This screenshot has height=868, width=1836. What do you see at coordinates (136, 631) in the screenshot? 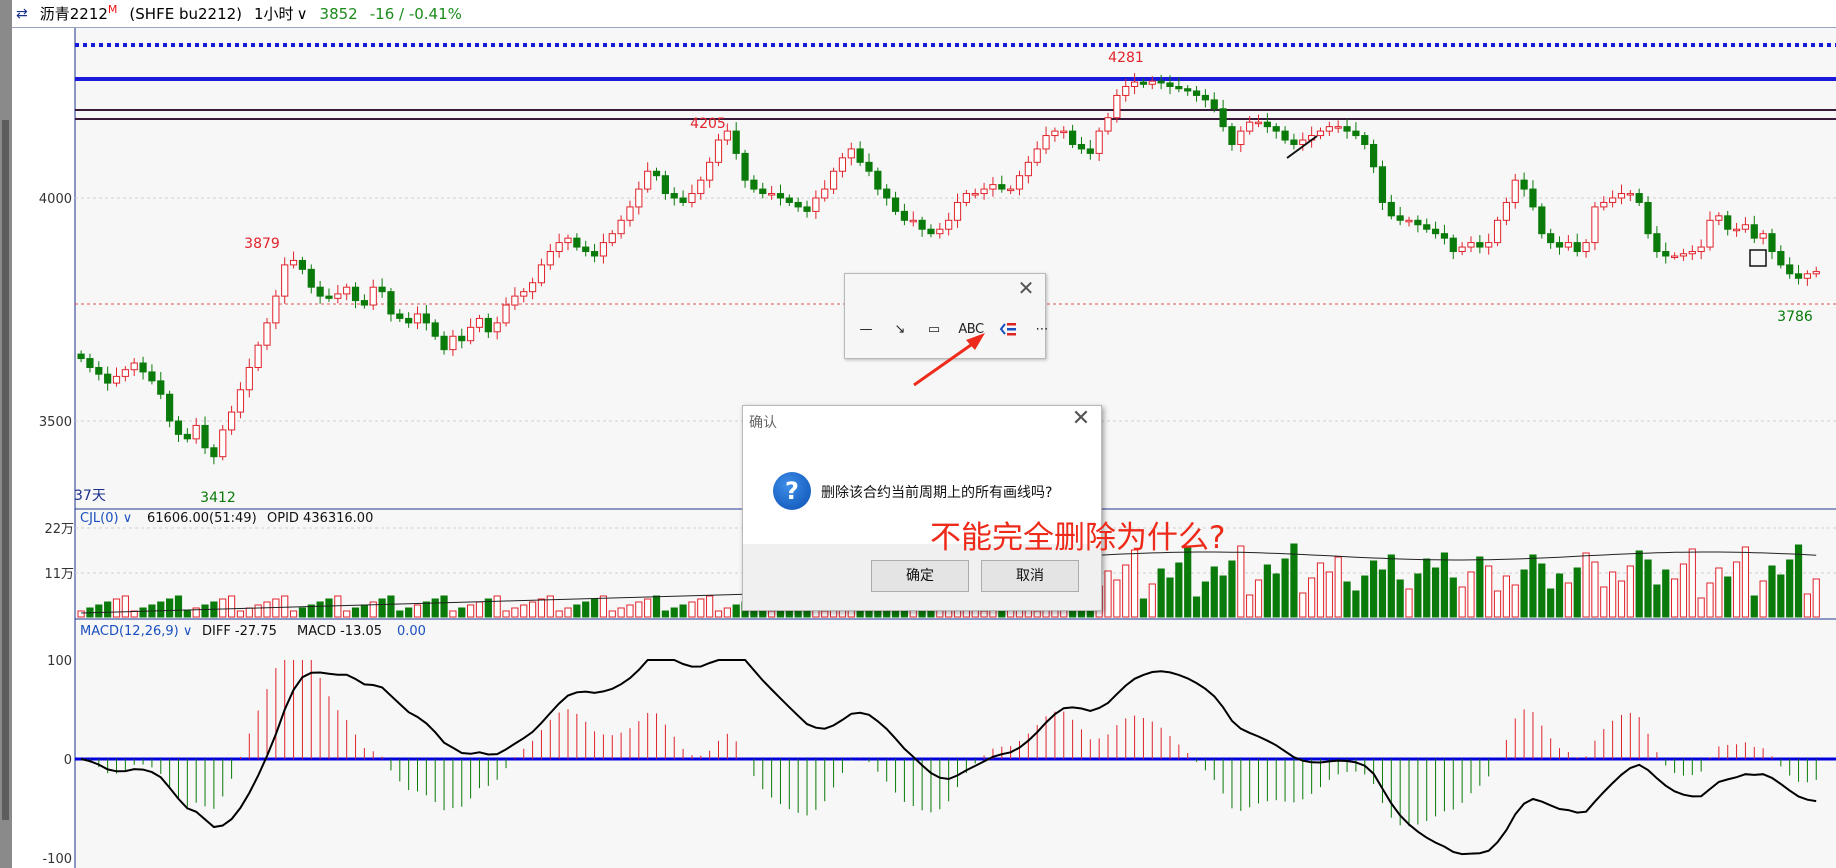
I see `macd-indicator-label: MACD(12,26,9) ∨` at bounding box center [136, 631].